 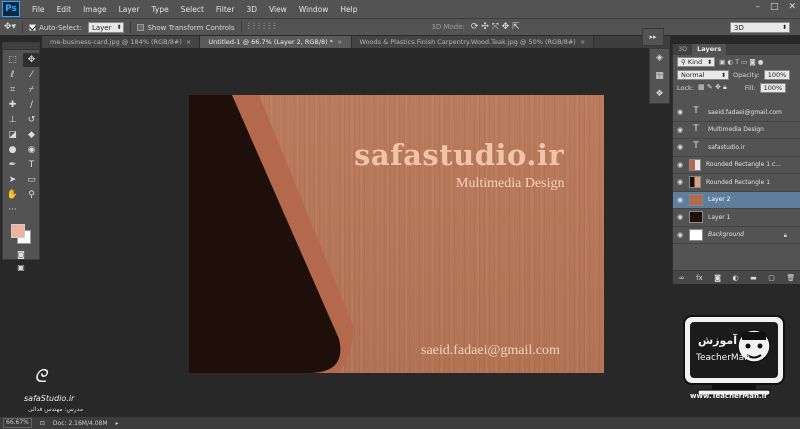 What do you see at coordinates (736, 235) in the screenshot?
I see `layer-row: ◉ Background 🔒︎` at bounding box center [736, 235].